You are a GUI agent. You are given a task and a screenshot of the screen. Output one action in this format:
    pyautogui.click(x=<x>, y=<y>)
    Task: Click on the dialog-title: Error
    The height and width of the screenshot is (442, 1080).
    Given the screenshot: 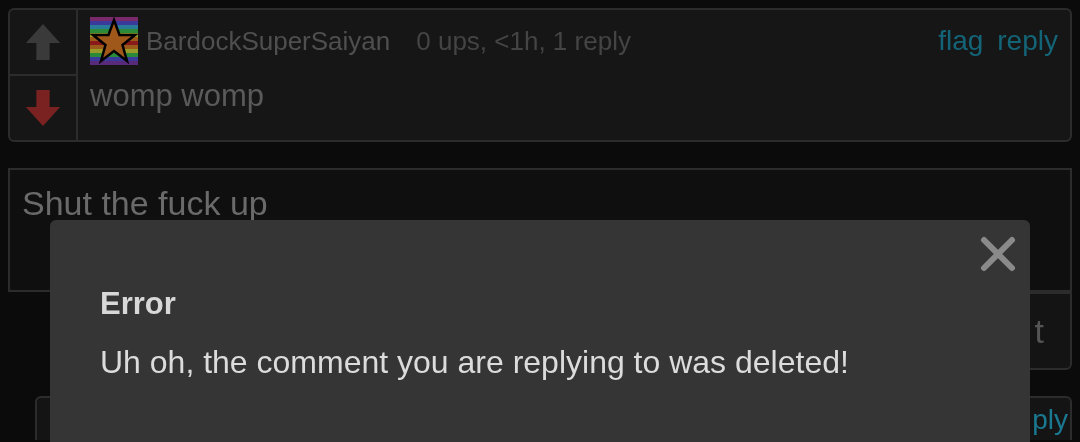 What is the action you would take?
    pyautogui.click(x=138, y=304)
    